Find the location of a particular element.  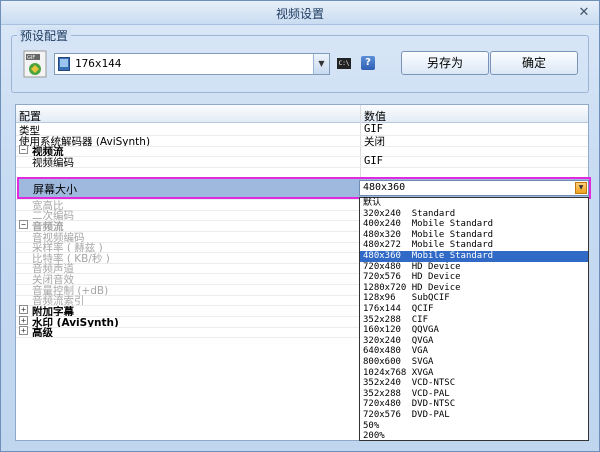

dropdown-option: 176x144 QCIF is located at coordinates (474, 309).